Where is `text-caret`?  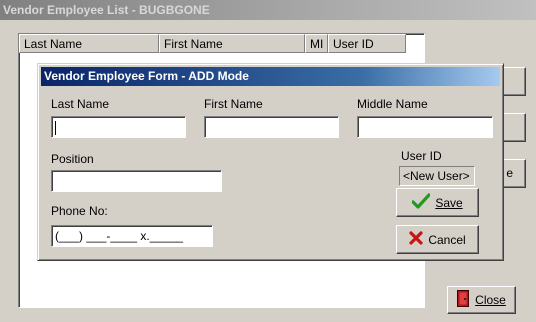 text-caret is located at coordinates (55, 127).